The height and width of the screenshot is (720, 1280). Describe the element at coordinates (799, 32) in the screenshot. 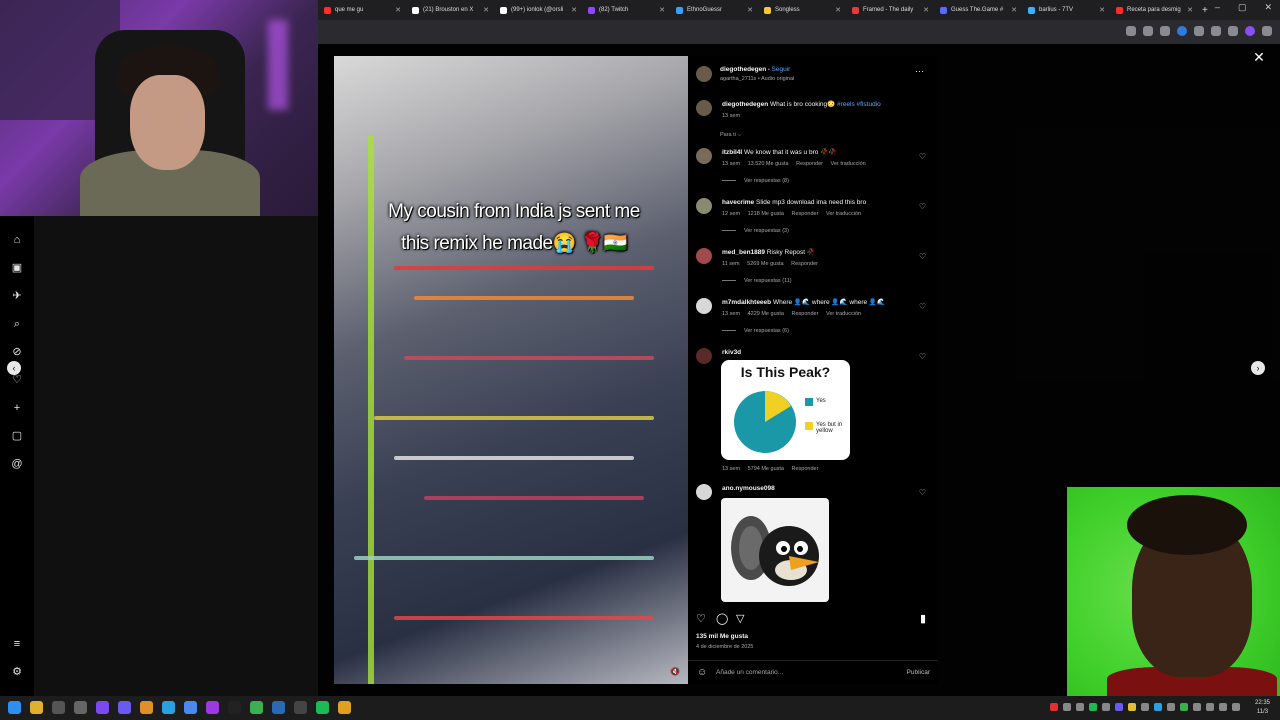

I see `address-bar` at that location.